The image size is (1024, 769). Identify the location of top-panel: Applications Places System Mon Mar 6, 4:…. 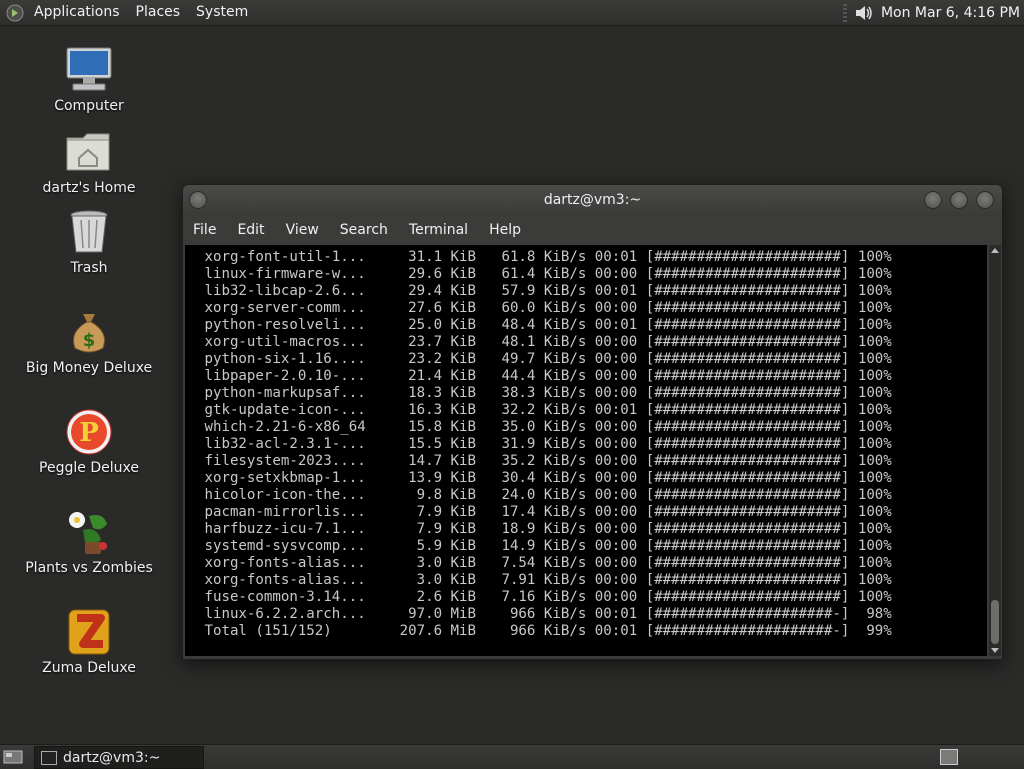
(512, 13).